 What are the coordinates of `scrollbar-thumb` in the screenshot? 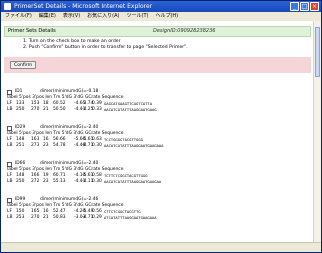 It's located at (317, 52).